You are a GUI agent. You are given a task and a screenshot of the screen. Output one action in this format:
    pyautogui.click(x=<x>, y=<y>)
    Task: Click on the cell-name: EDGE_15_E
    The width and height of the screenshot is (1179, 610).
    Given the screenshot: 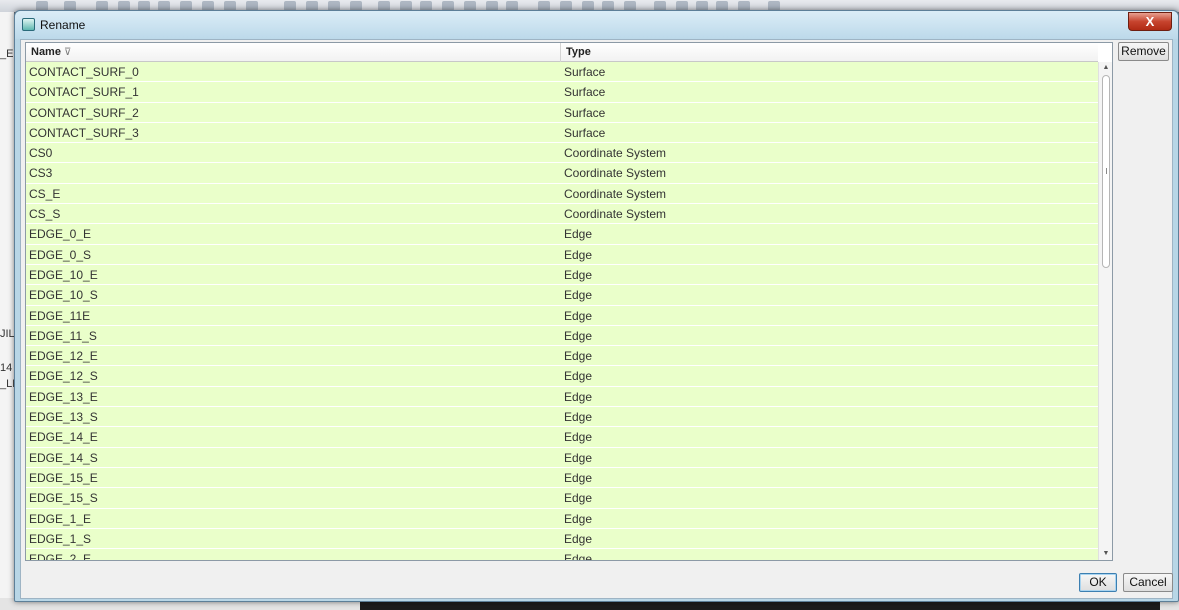 What is the action you would take?
    pyautogui.click(x=293, y=478)
    